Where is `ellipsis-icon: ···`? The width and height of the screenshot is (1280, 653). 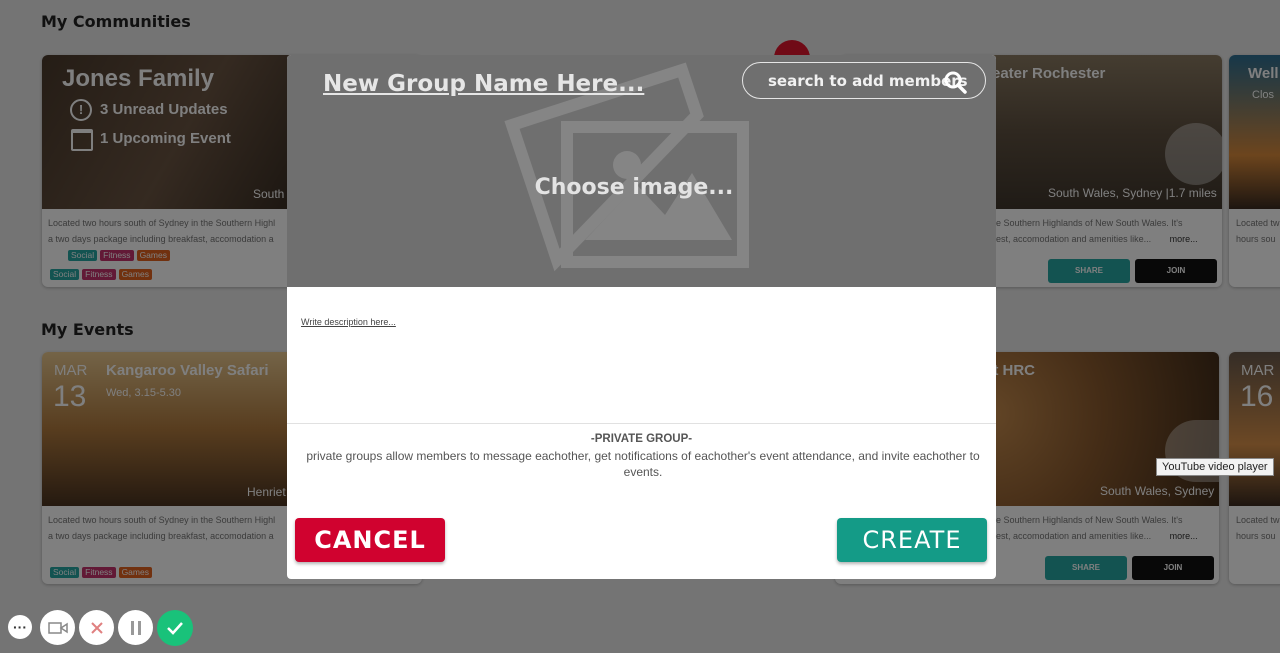
ellipsis-icon: ··· is located at coordinates (20, 627).